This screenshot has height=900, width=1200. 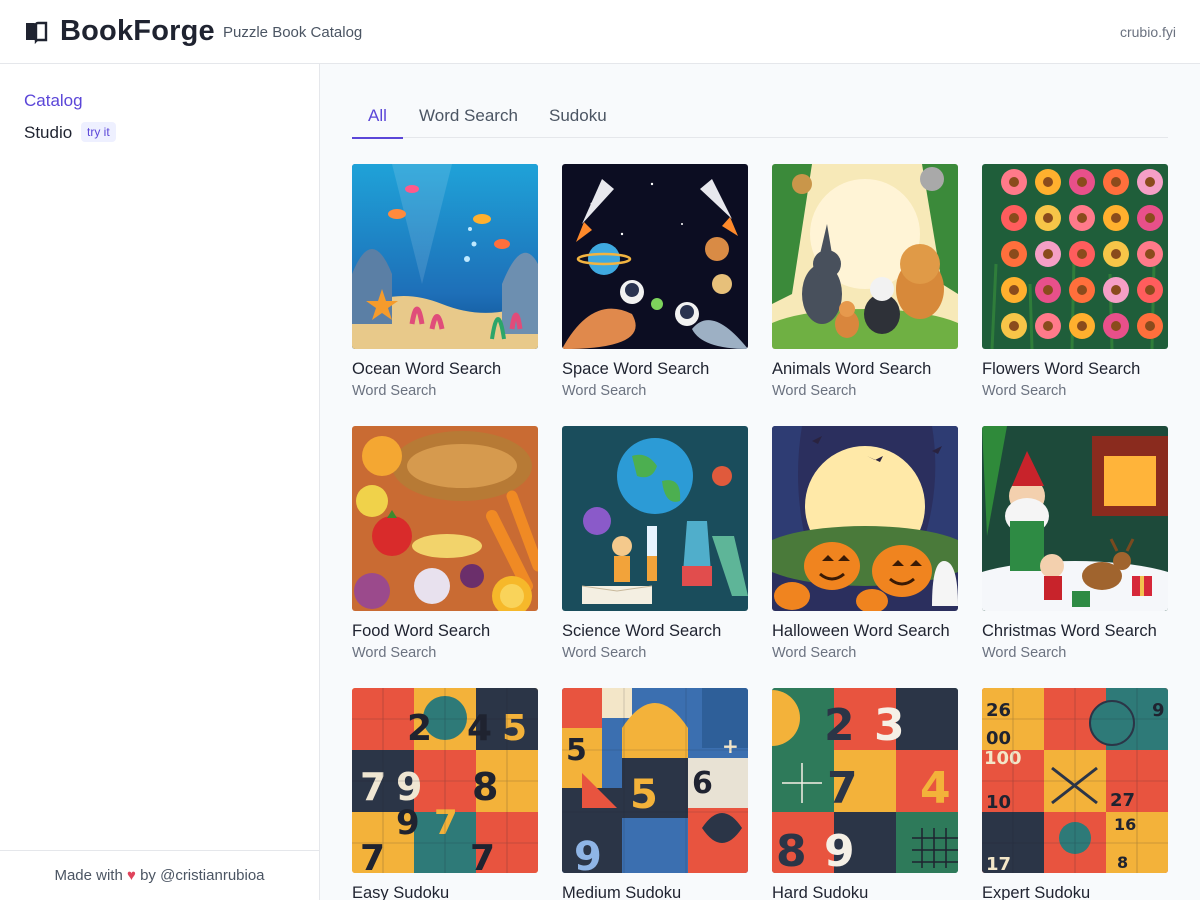 I want to click on try-it-badge: try it, so click(x=98, y=132).